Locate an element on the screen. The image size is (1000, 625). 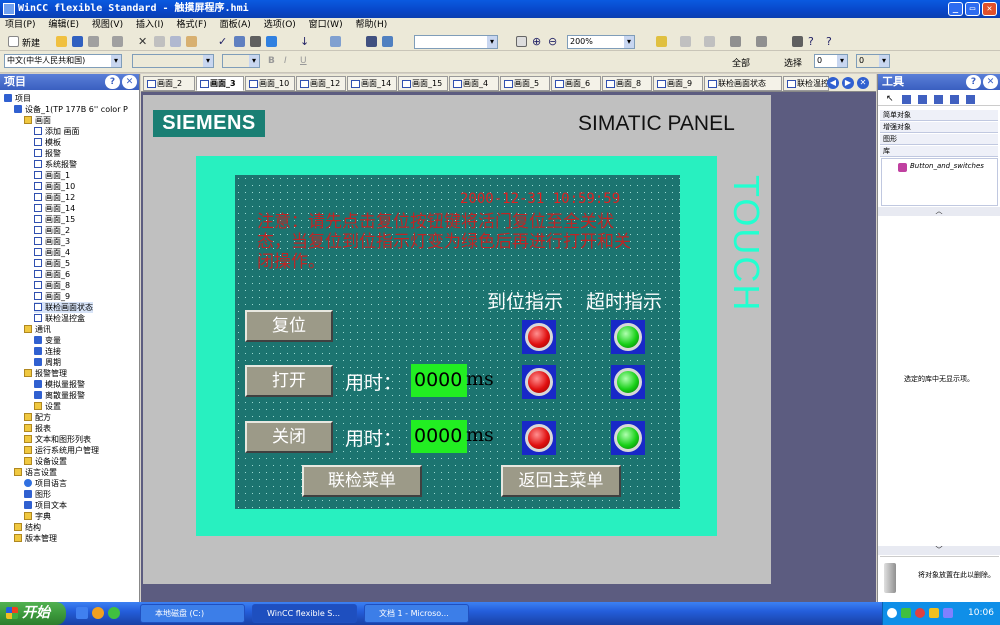
splitter-down: ﹀ is located at coordinates (939, 550).